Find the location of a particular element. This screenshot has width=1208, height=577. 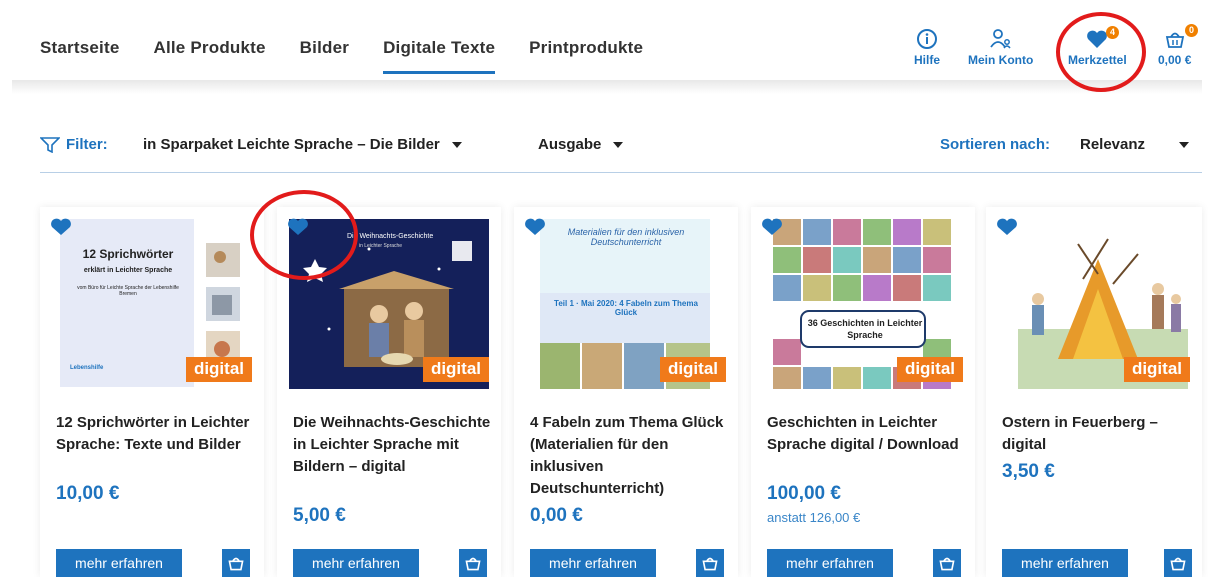

wishlist-highlight-circle is located at coordinates (1101, 52).